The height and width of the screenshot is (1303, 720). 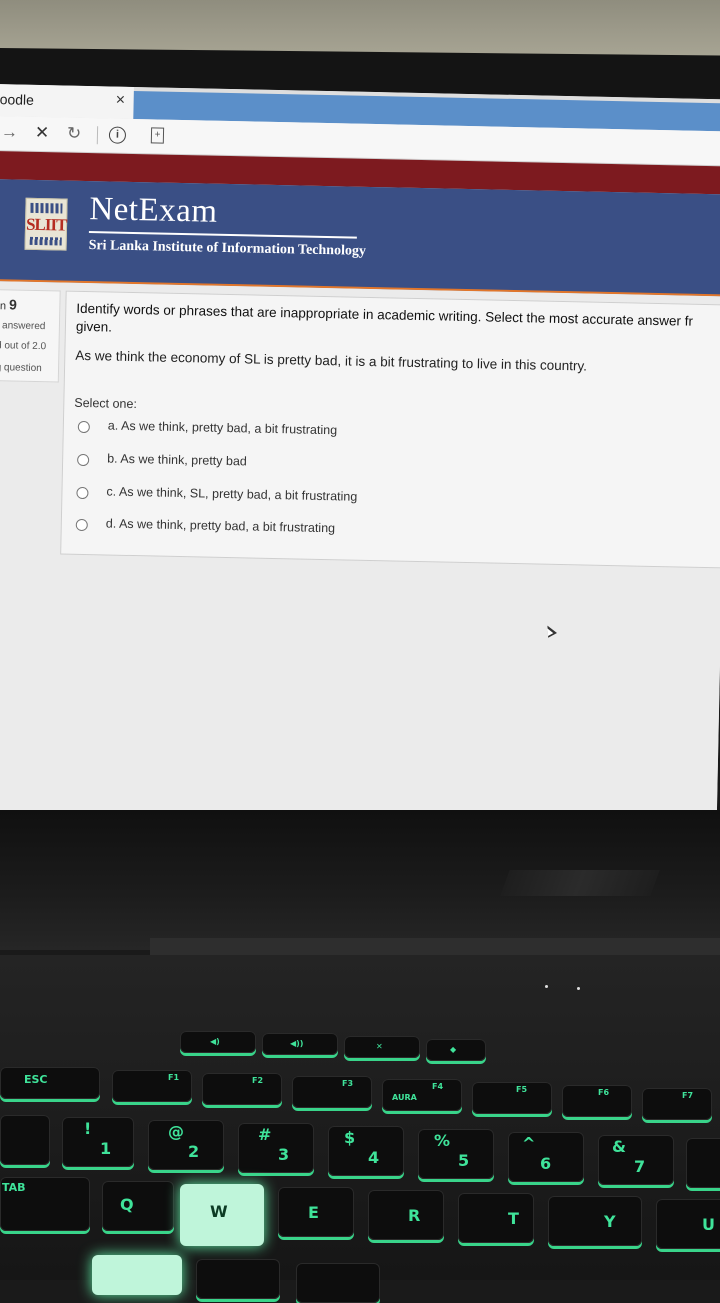 I want to click on option-label: b. As we think, pretty bad, so click(x=177, y=459).